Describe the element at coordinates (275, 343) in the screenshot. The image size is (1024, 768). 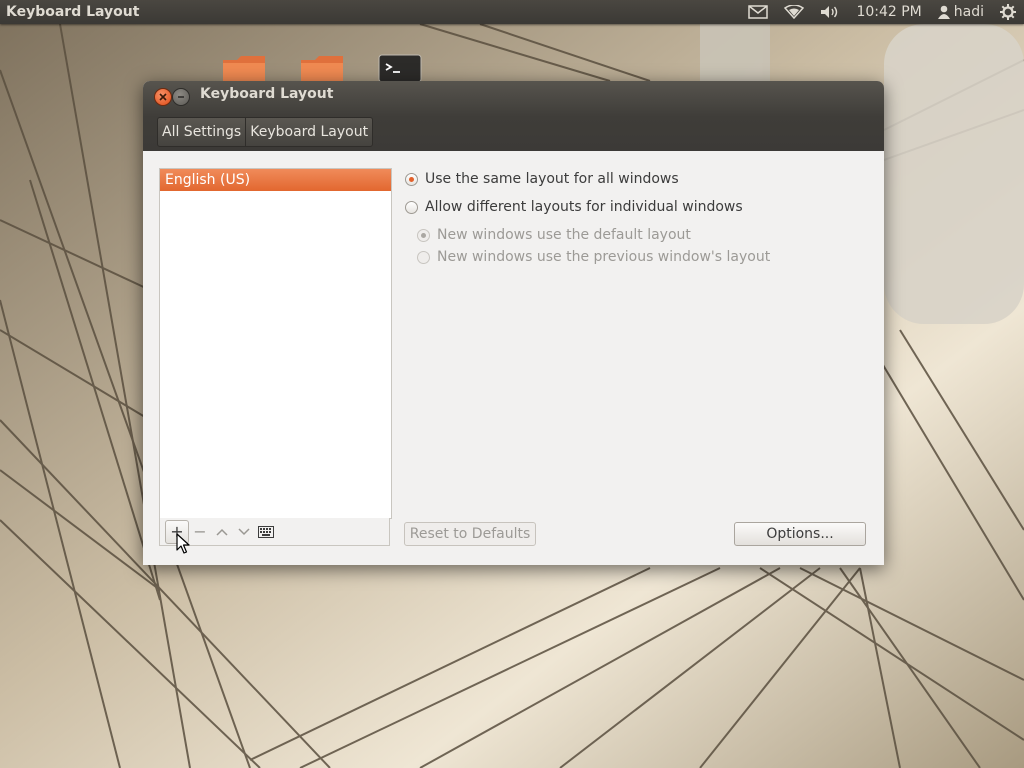
I see `layout-list: English (US)` at that location.